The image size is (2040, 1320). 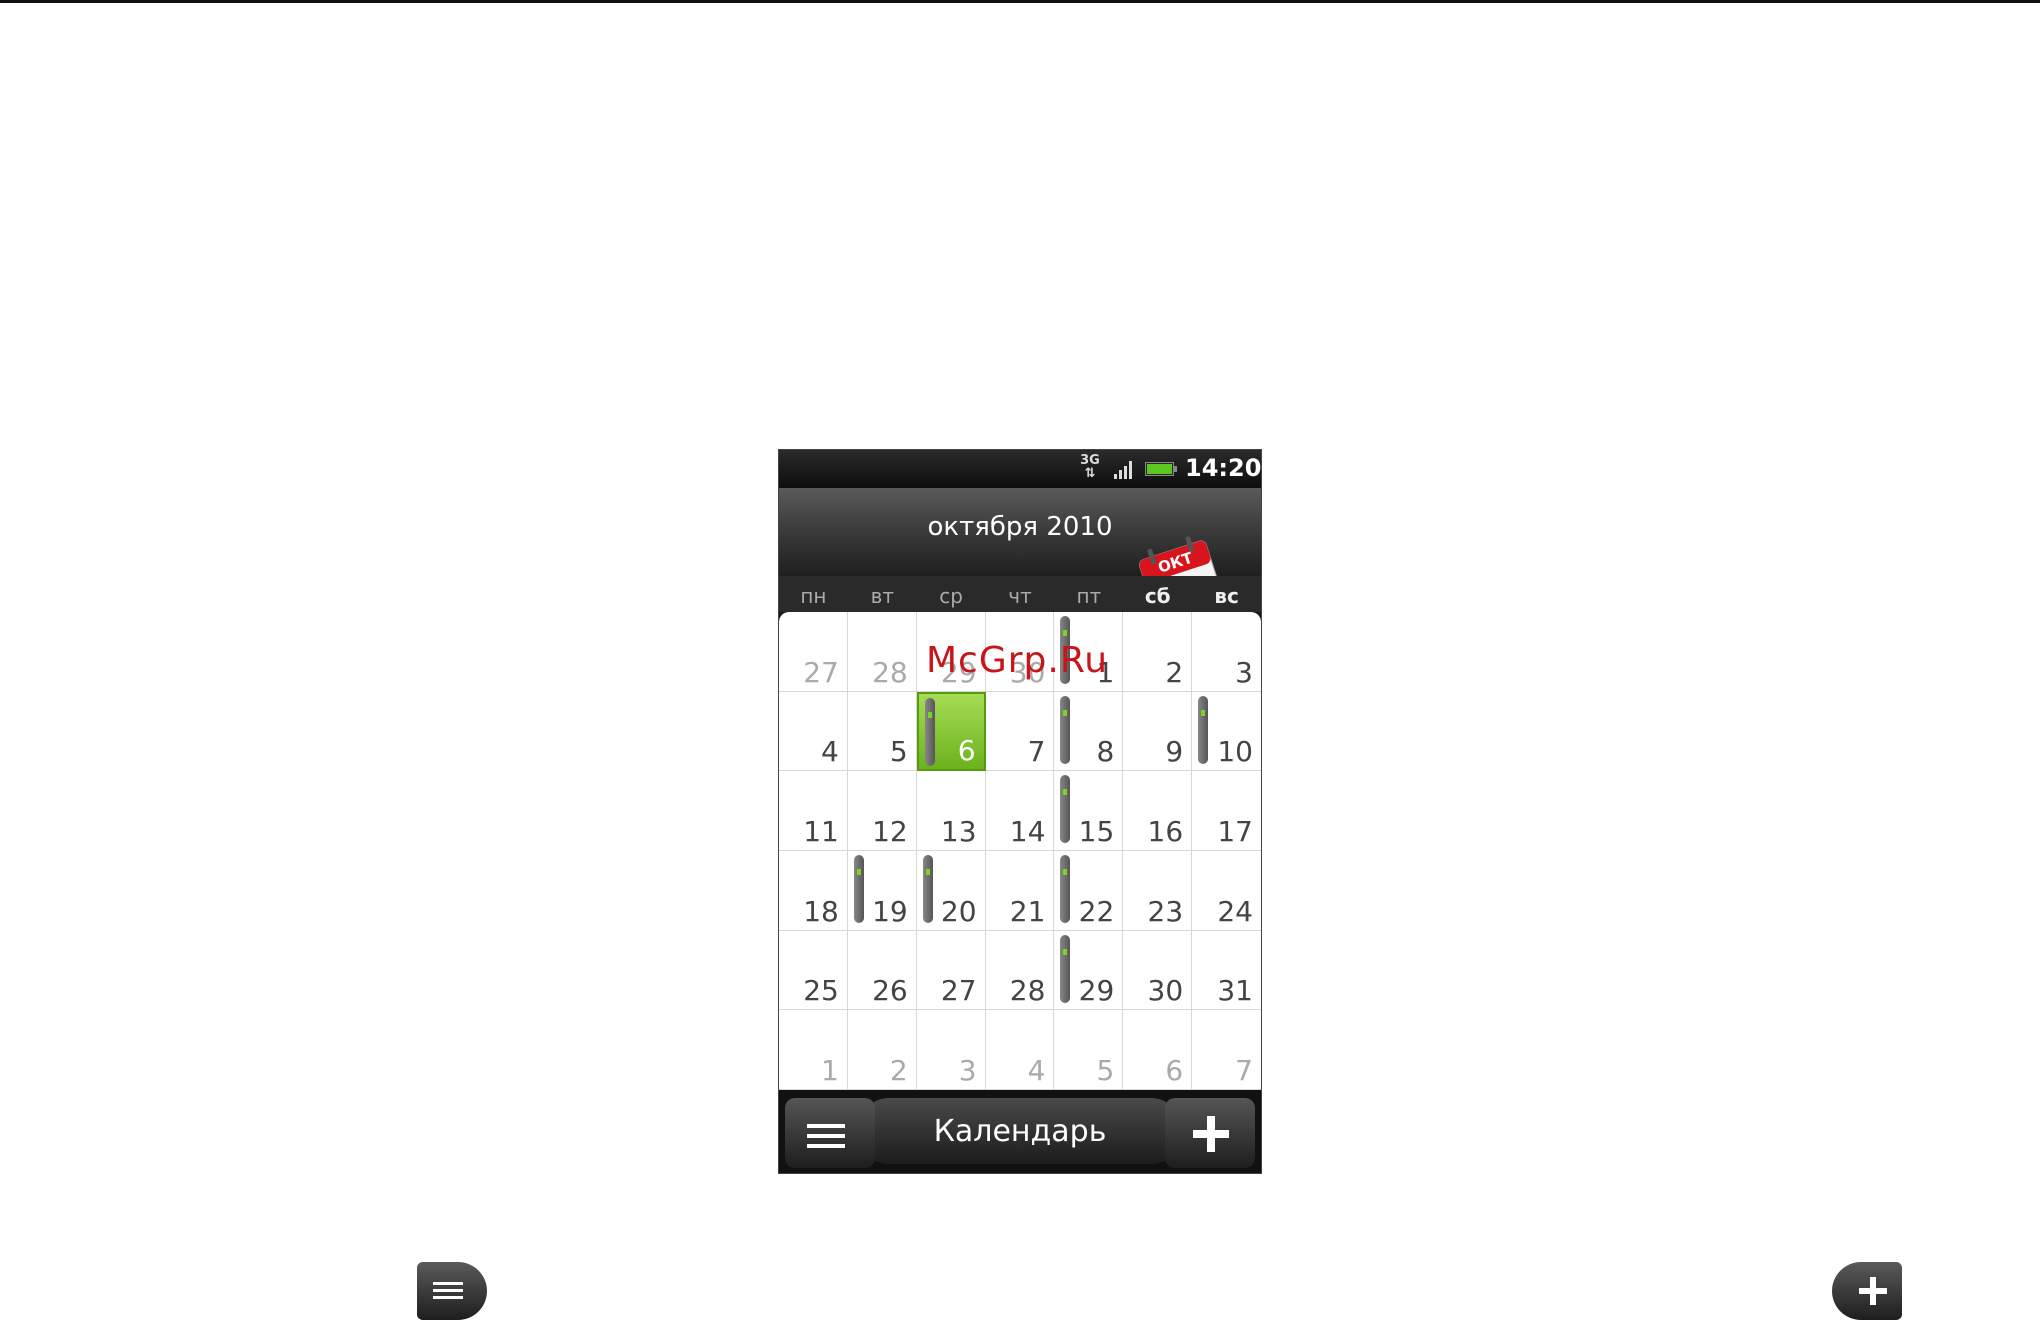 I want to click on day-number: 9, so click(x=1174, y=752).